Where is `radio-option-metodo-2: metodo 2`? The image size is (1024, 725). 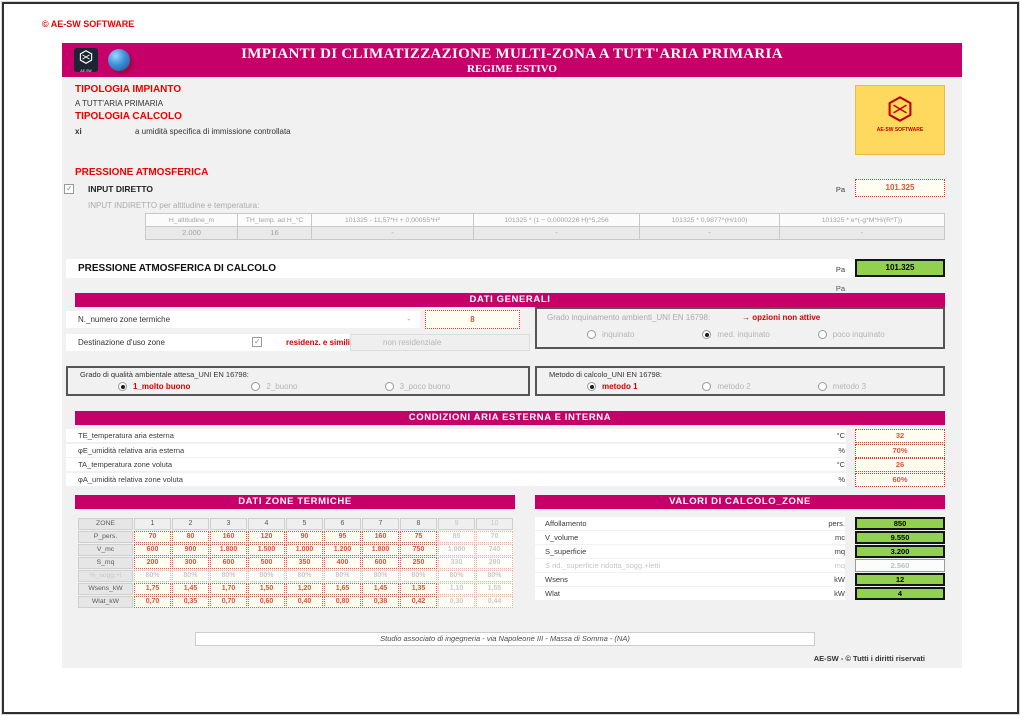 radio-option-metodo-2: metodo 2 is located at coordinates (759, 386).